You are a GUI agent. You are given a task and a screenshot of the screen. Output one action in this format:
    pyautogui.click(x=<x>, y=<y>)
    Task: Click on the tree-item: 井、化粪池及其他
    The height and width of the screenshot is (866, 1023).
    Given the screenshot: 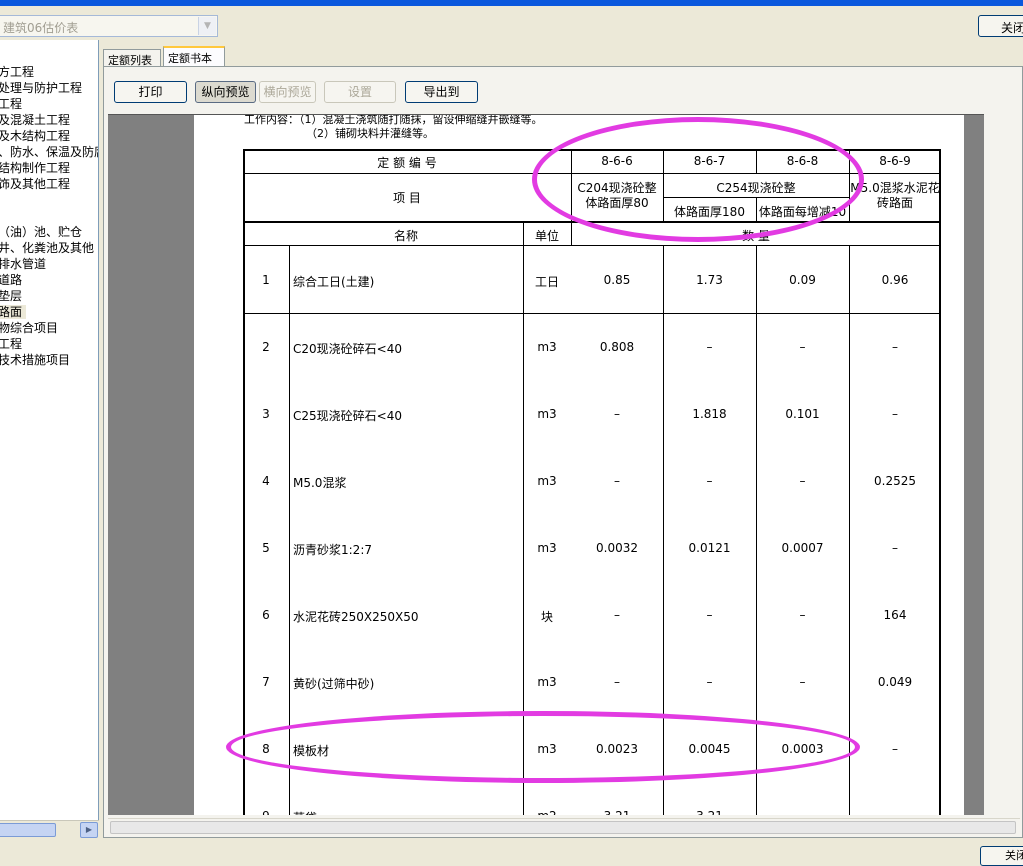 What is the action you would take?
    pyautogui.click(x=47, y=248)
    